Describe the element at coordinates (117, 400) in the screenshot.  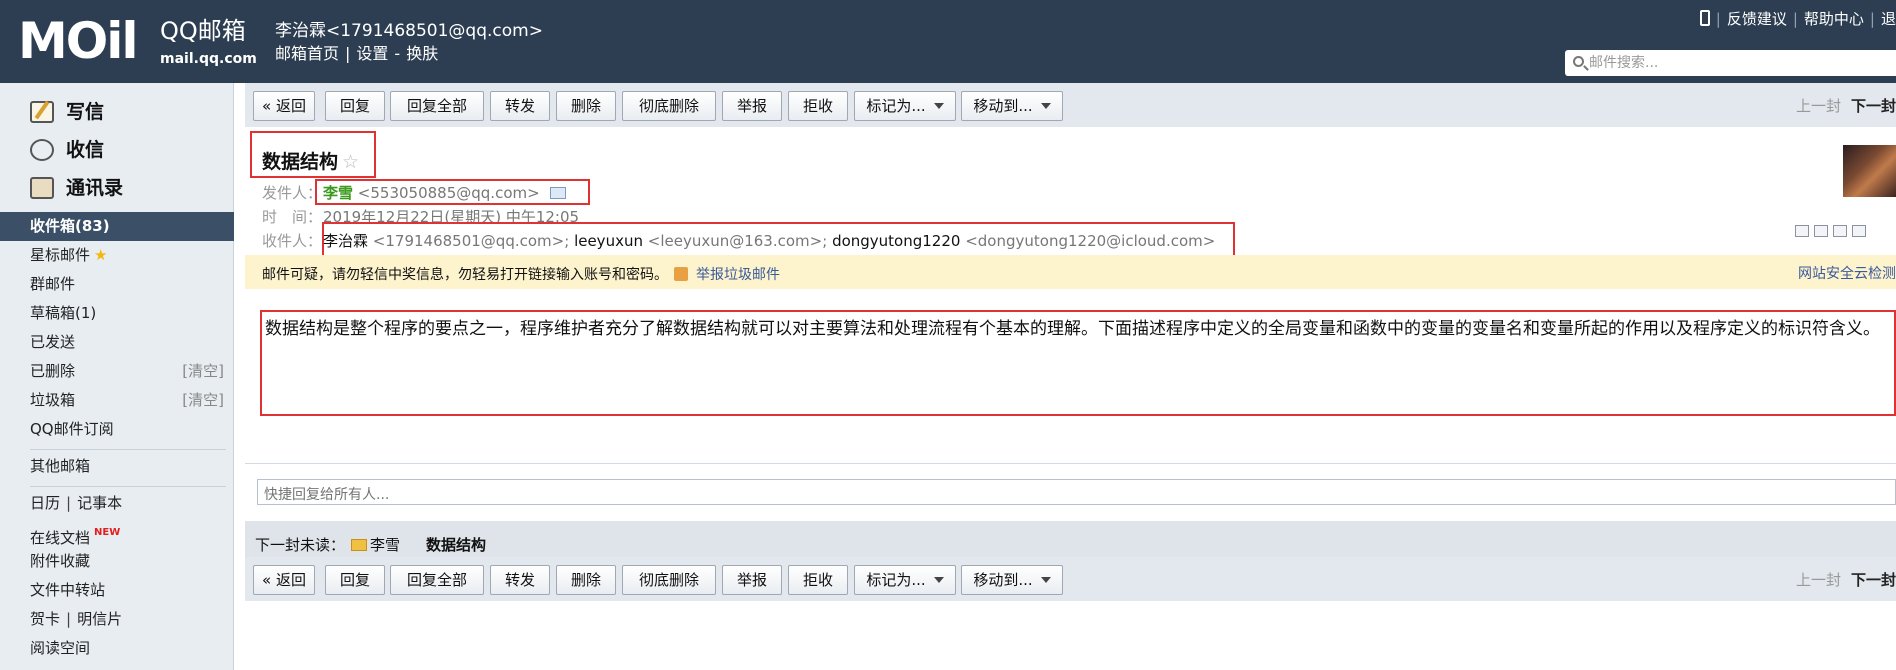
I see `folder-spam: 垃圾箱 [清空]` at that location.